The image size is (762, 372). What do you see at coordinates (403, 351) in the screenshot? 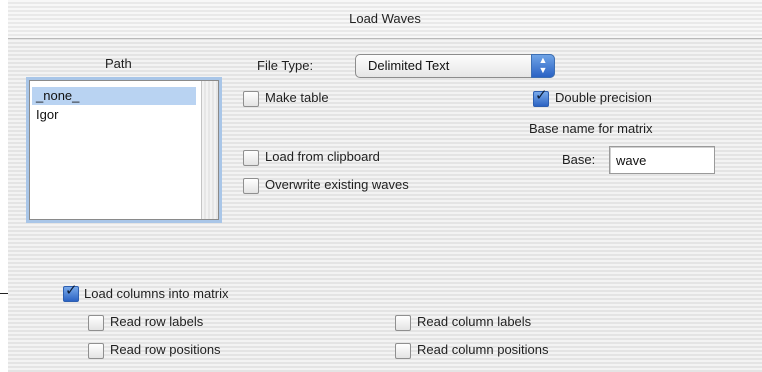
I see `read-column-positions-checkbox` at bounding box center [403, 351].